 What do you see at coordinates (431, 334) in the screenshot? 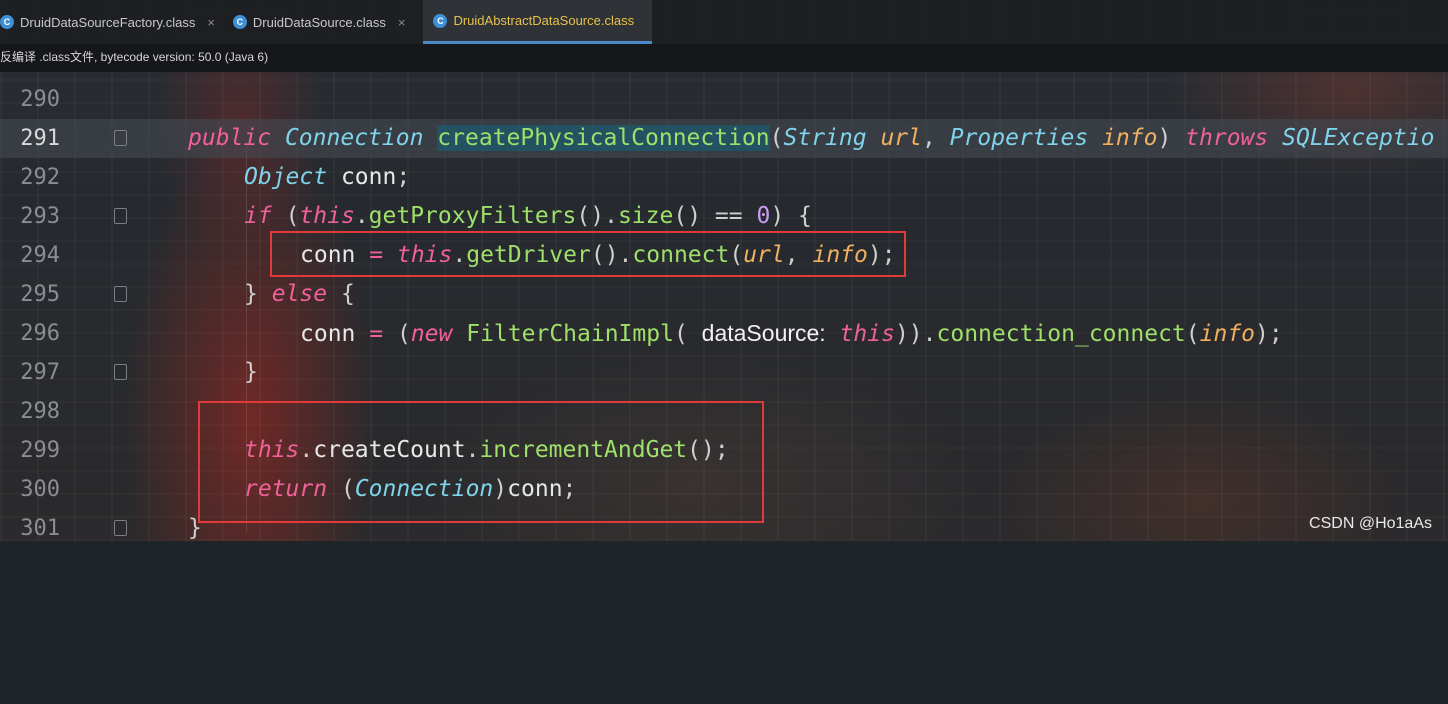
I see `token-keyword: new` at bounding box center [431, 334].